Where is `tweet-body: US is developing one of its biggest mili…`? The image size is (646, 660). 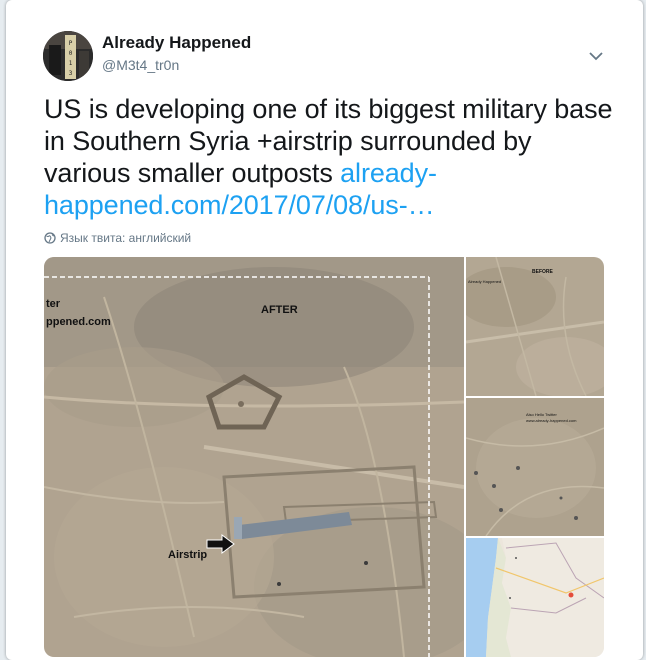
tweet-body: US is developing one of its biggest mili… is located at coordinates (328, 141).